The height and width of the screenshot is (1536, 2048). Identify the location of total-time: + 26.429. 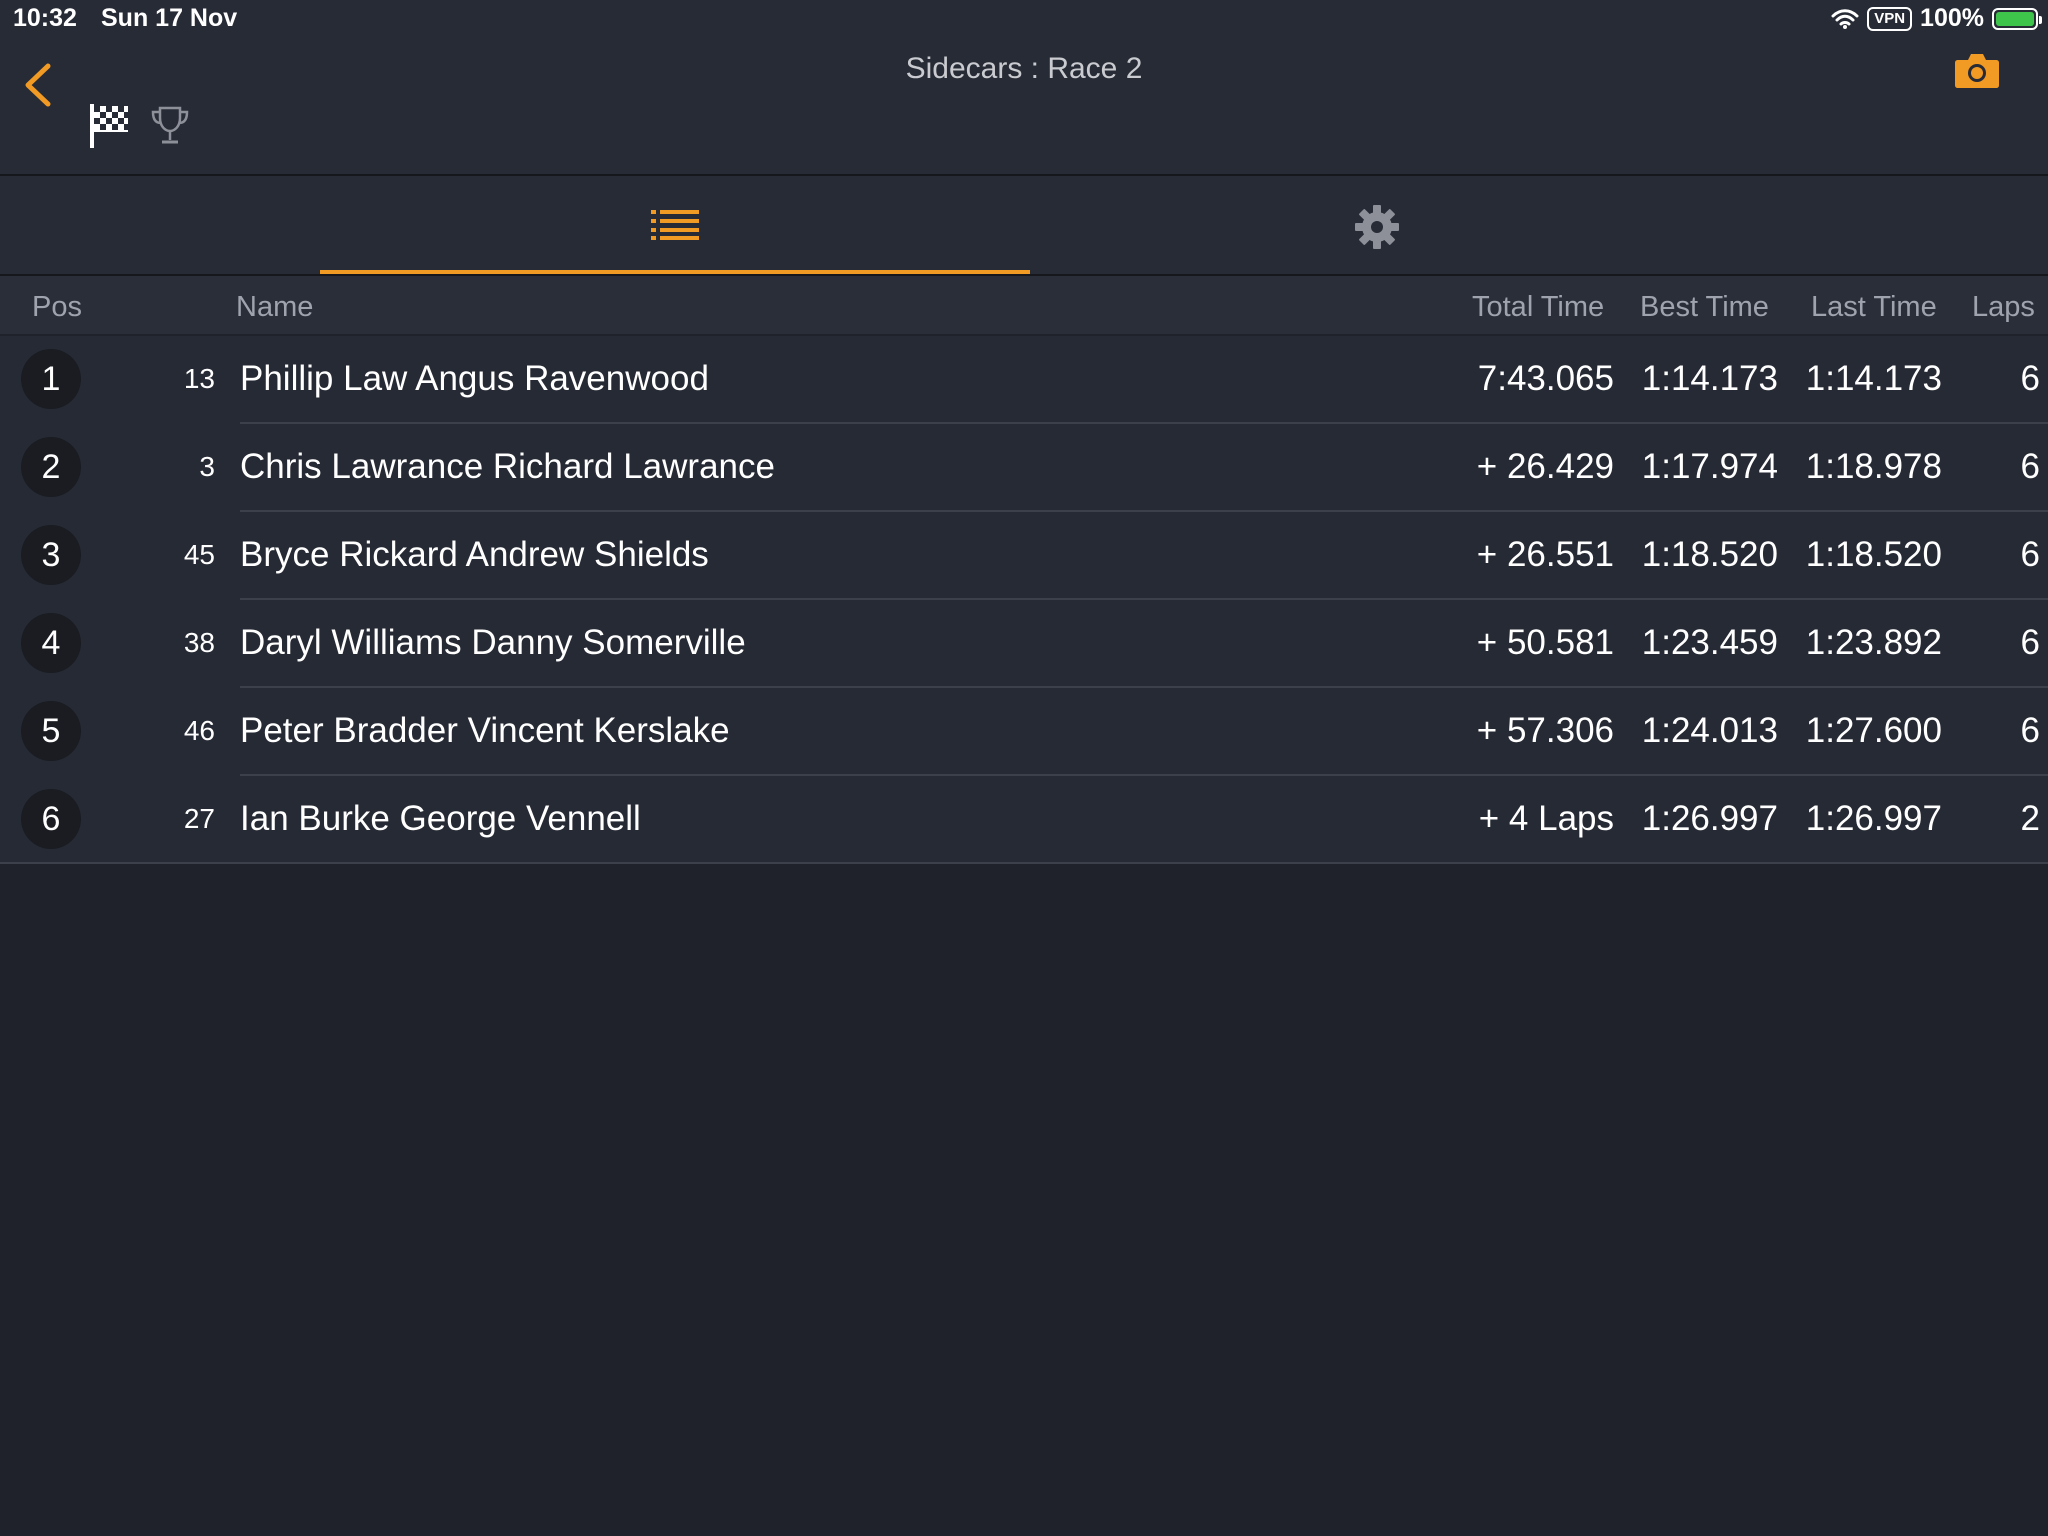
(1545, 466).